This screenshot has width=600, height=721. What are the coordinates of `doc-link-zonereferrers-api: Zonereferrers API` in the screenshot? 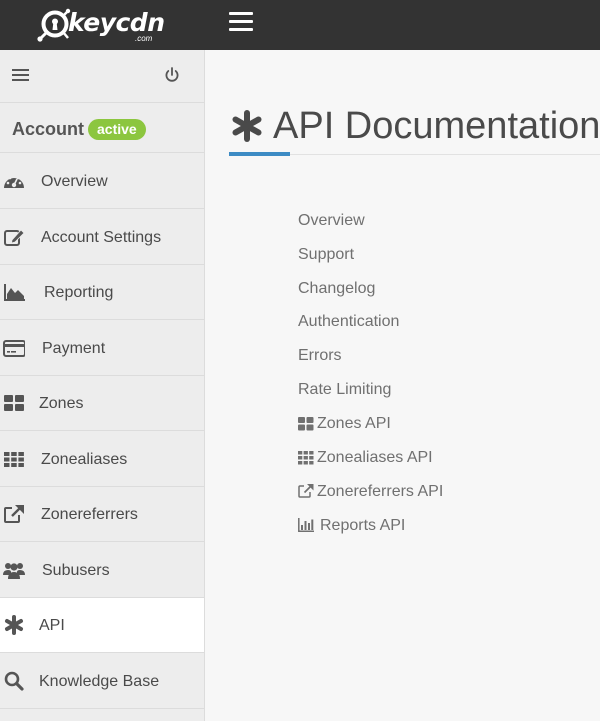 It's located at (380, 492).